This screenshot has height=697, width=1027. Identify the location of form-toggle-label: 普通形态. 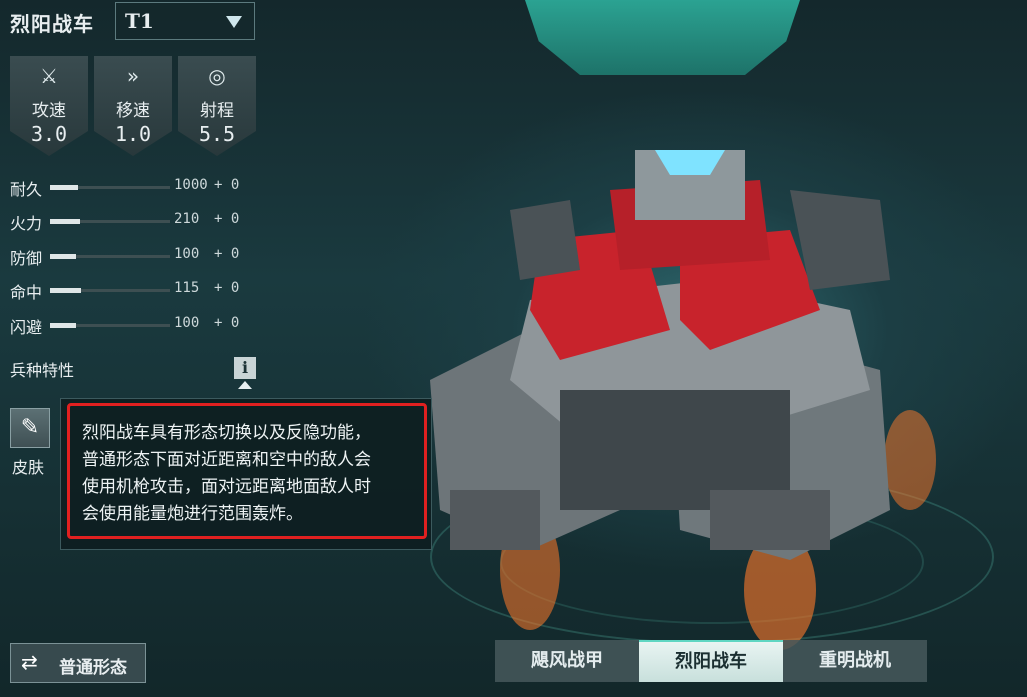
(93, 668).